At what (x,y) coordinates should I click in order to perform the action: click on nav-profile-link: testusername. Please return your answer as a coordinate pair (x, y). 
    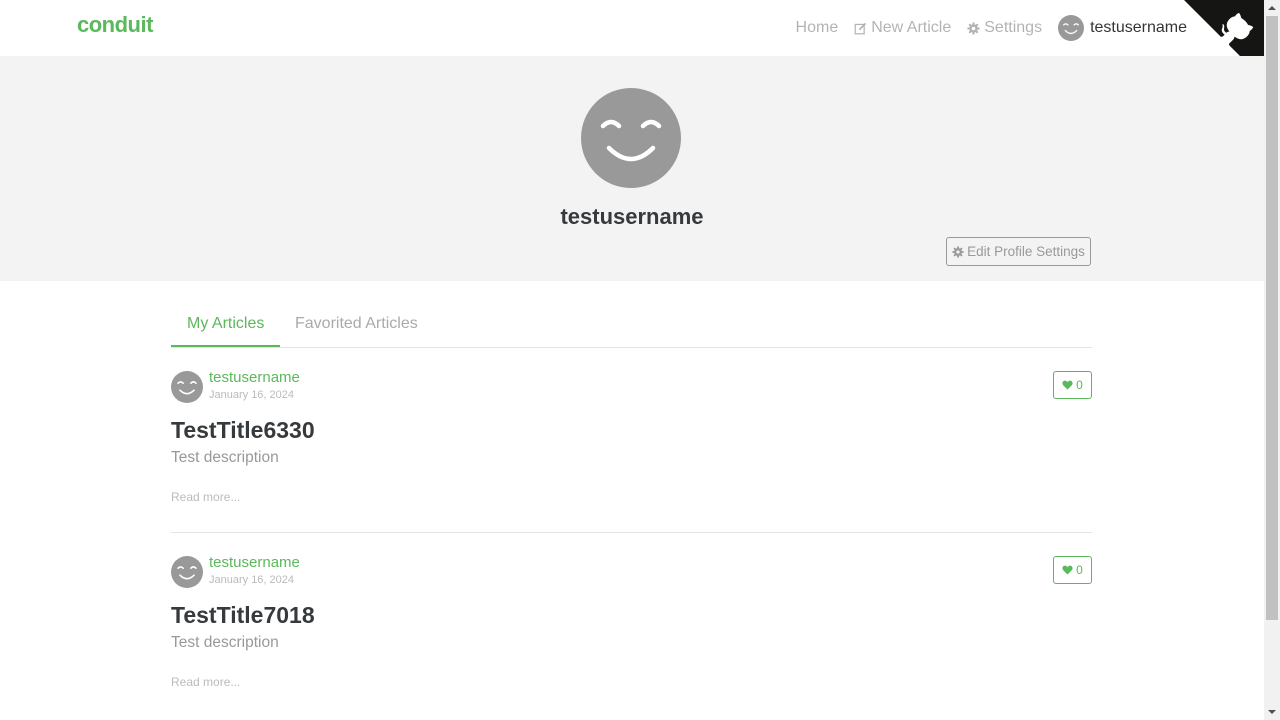
    Looking at the image, I should click on (1122, 28).